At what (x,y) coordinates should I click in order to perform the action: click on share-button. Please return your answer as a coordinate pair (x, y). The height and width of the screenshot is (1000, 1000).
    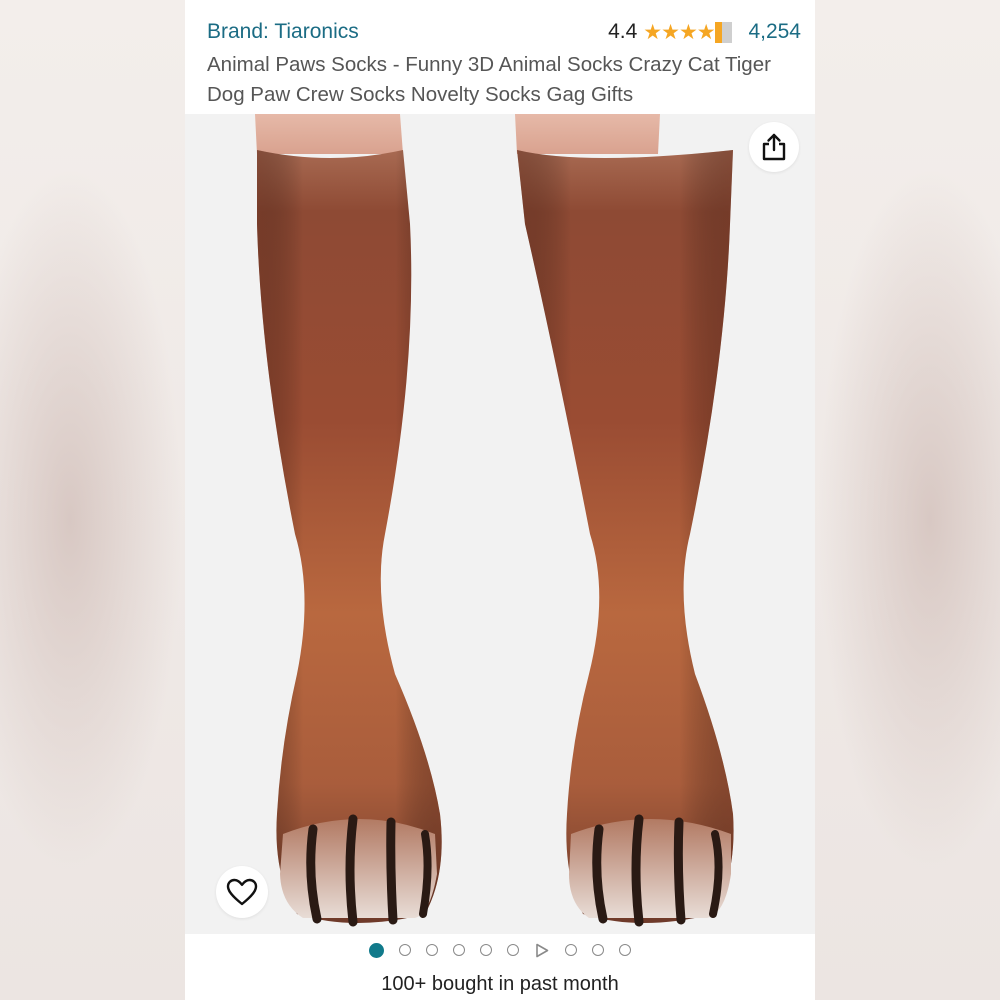
    Looking at the image, I should click on (774, 147).